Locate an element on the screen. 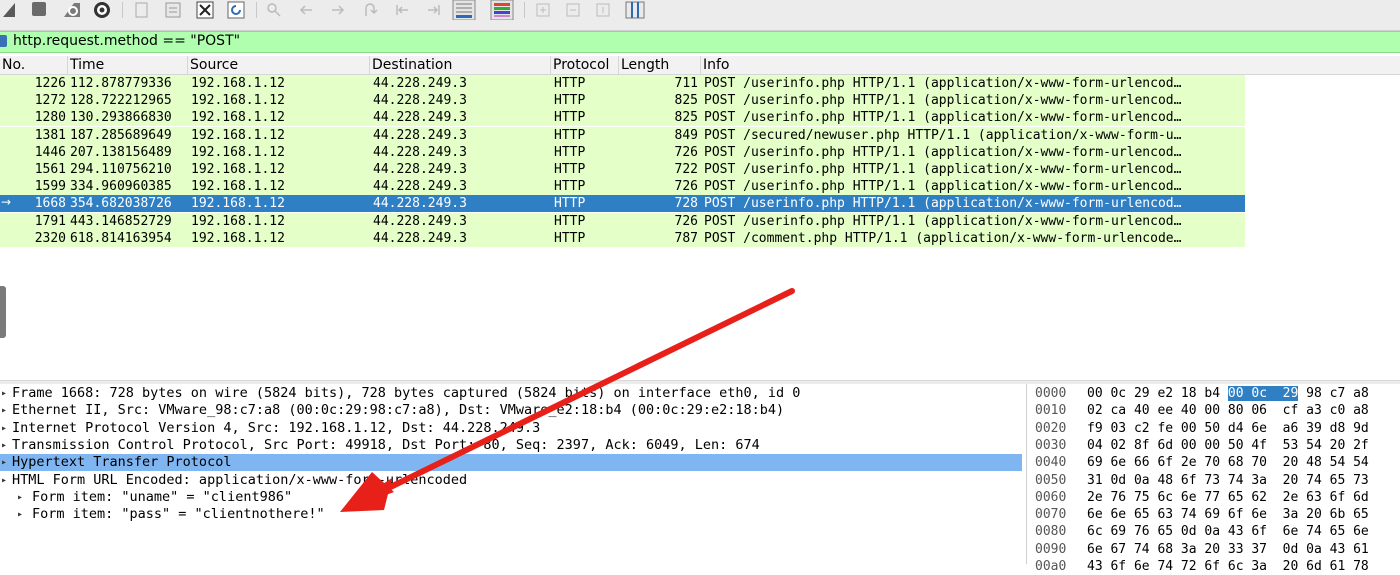 The image size is (1400, 575). hex-bytes: 02 ca 40 ee 40 00 80 06 cf a3 c0 a8 is located at coordinates (1228, 410).